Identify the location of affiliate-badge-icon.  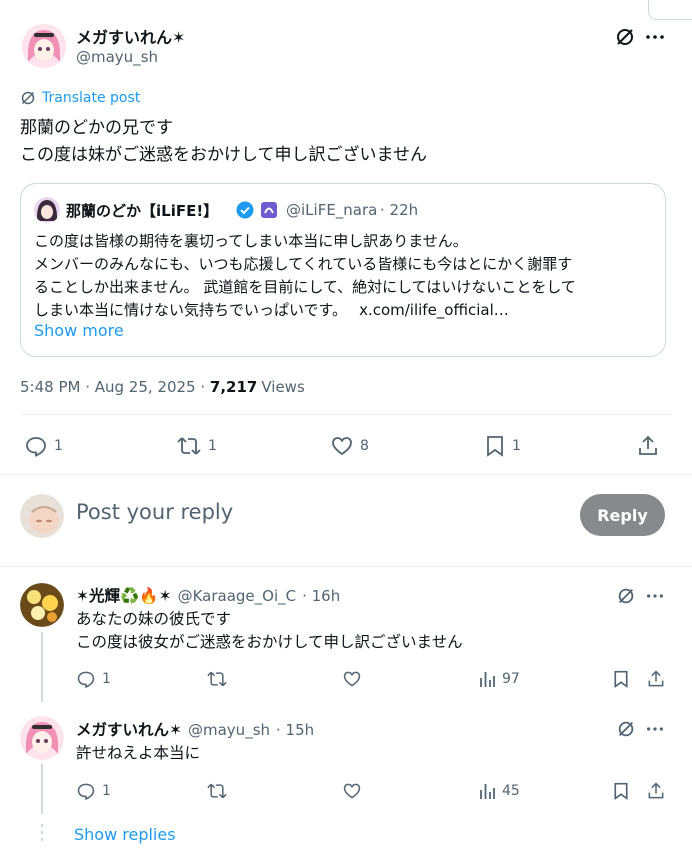
(269, 210).